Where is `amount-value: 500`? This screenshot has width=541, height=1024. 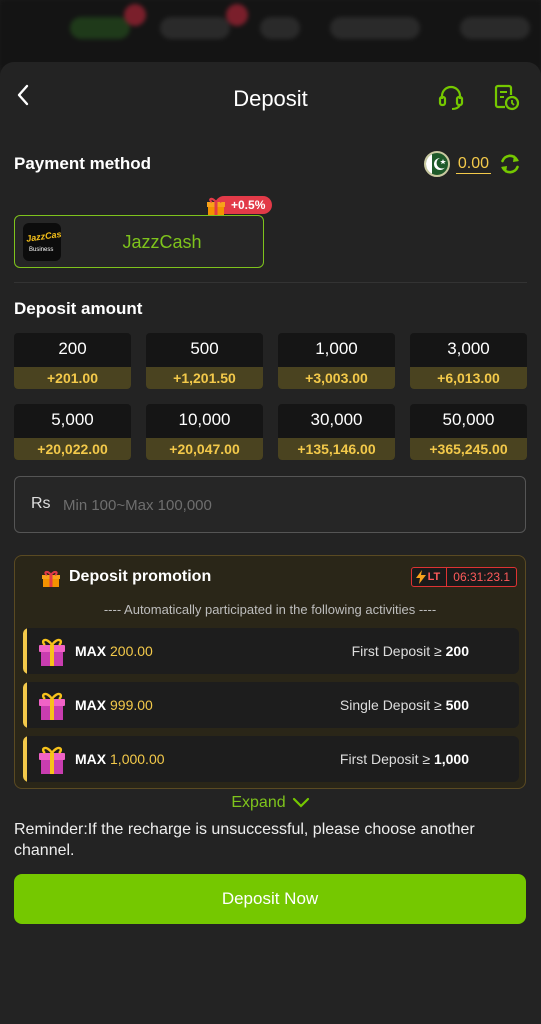
amount-value: 500 is located at coordinates (204, 348).